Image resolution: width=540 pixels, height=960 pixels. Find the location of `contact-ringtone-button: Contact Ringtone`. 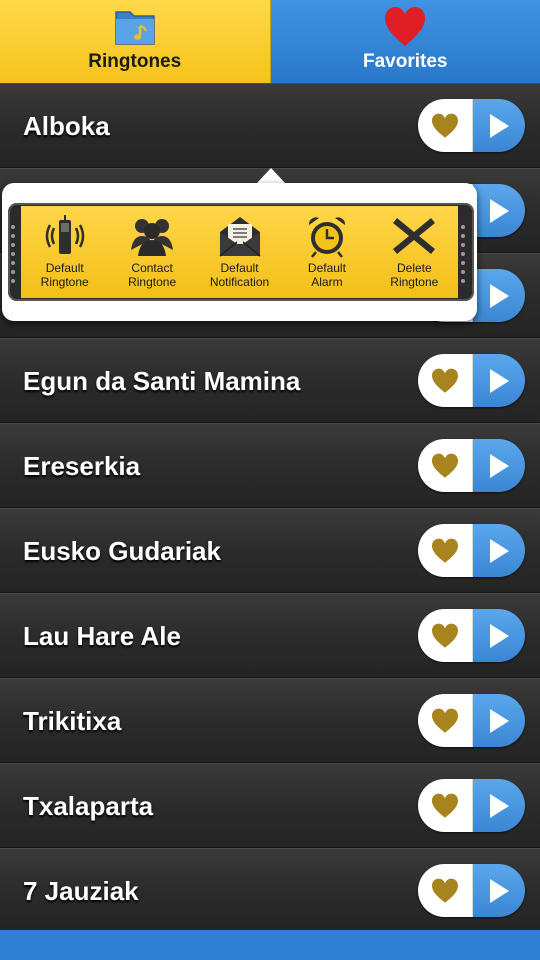

contact-ringtone-button: Contact Ringtone is located at coordinates (151, 252).